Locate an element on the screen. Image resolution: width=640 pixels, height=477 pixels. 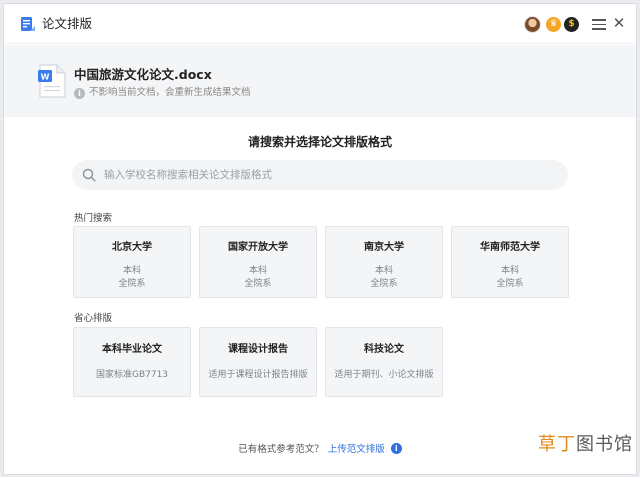
menu-icon is located at coordinates (599, 24).